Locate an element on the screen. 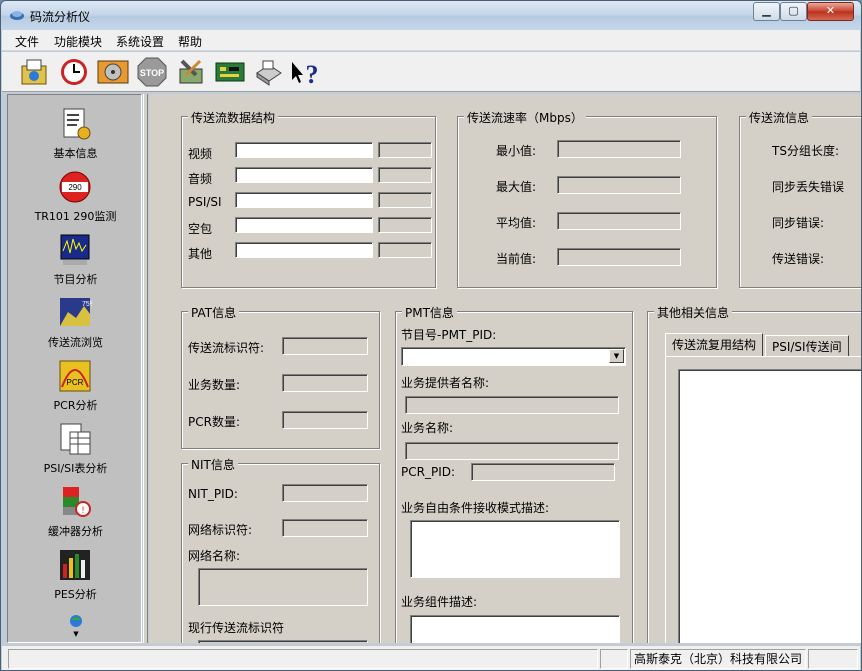 The image size is (862, 671). pat-group: PAT信息 传送流标识符: 业务数量: PCR数量: is located at coordinates (280, 376).